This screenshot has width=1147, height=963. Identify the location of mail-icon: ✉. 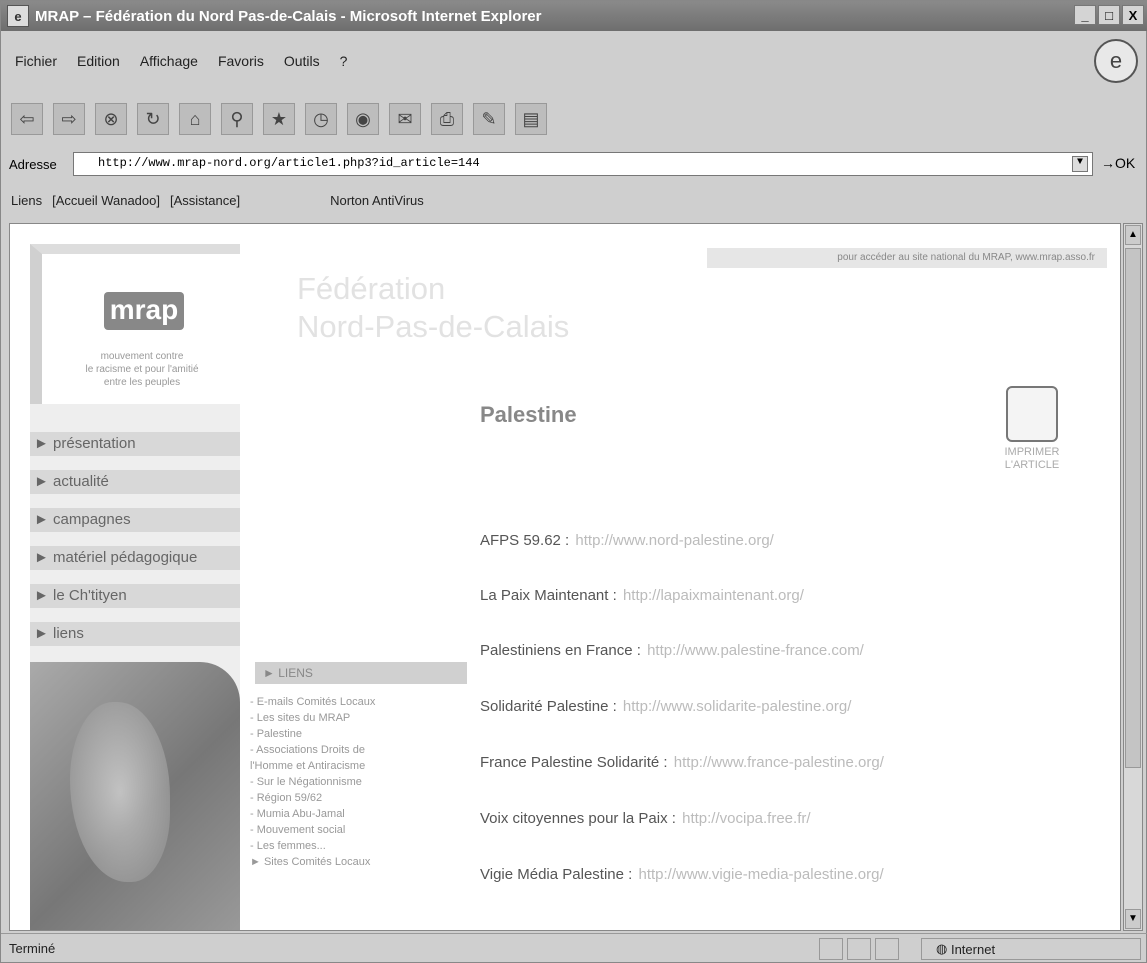
(405, 119).